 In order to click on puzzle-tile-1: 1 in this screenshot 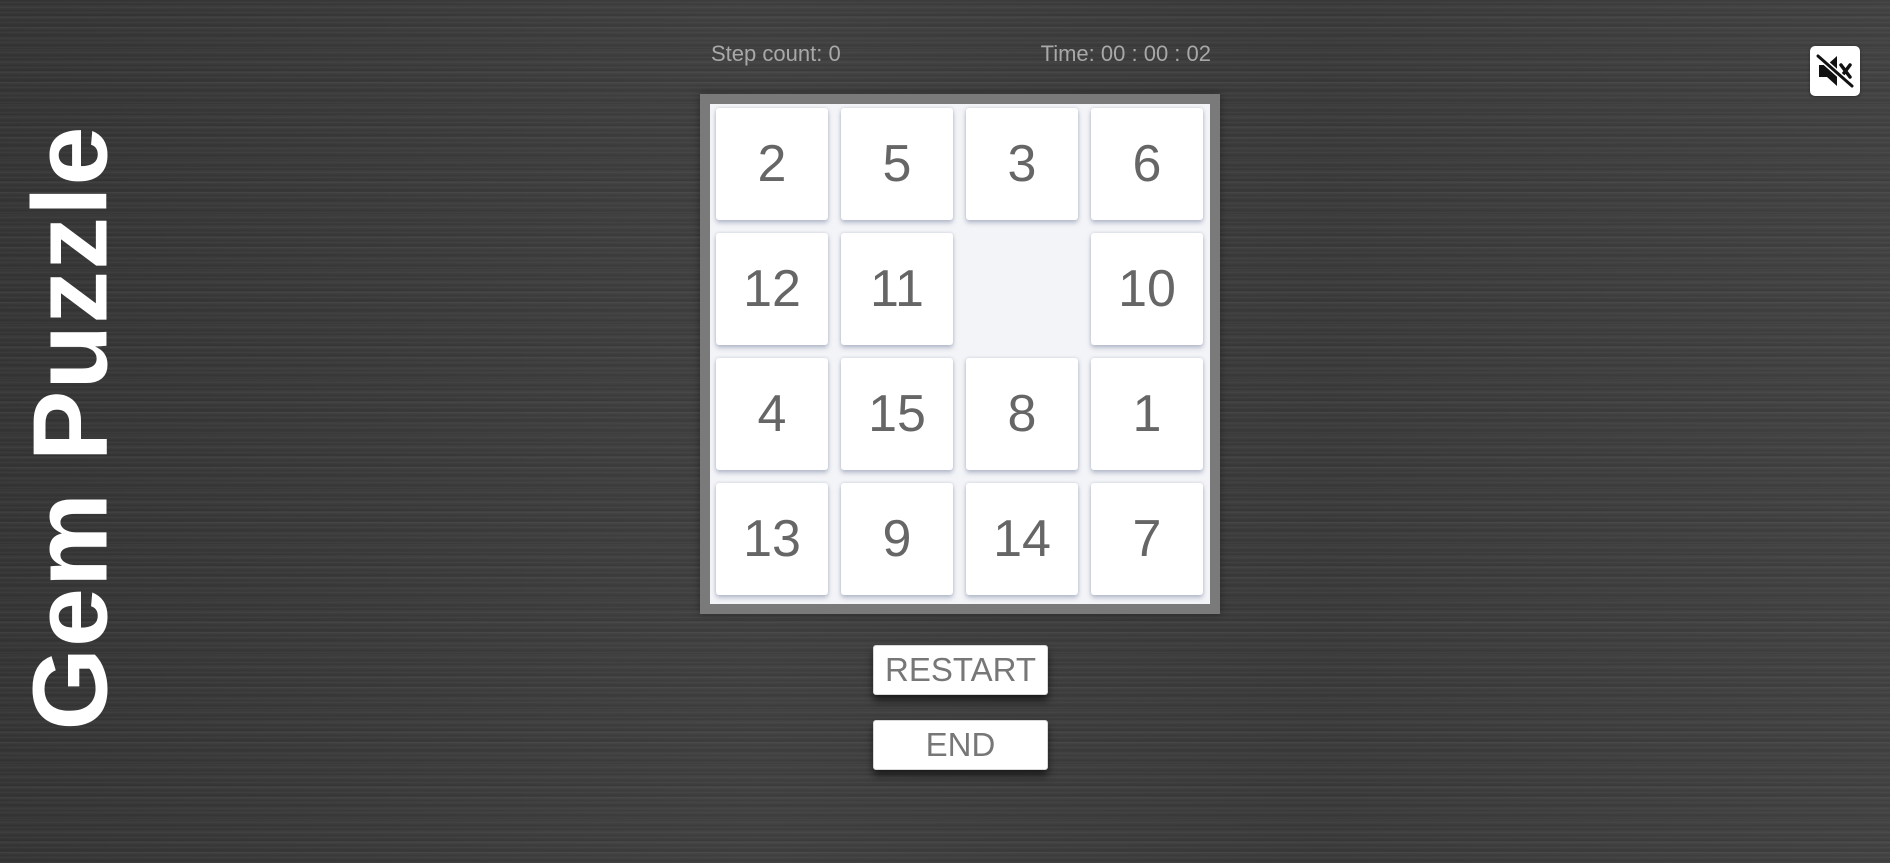, I will do `click(1147, 414)`.